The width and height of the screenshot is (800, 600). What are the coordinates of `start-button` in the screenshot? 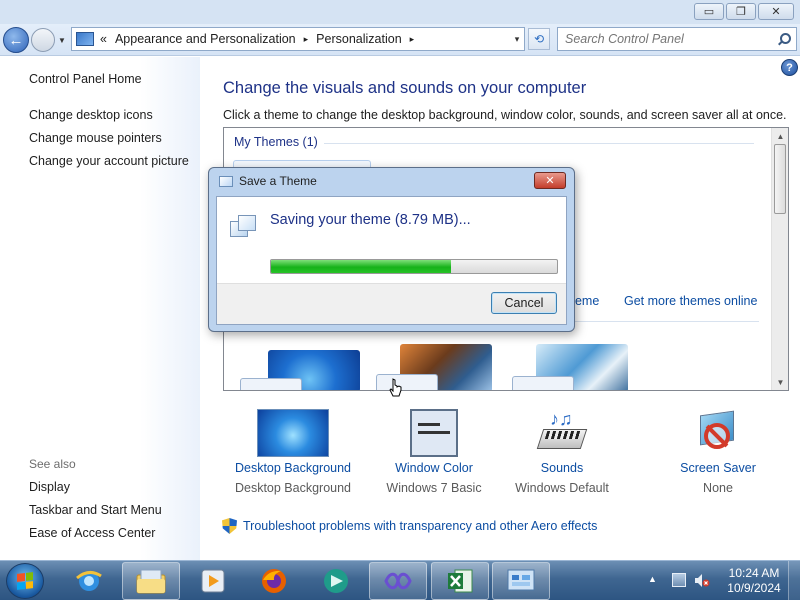 It's located at (25, 581).